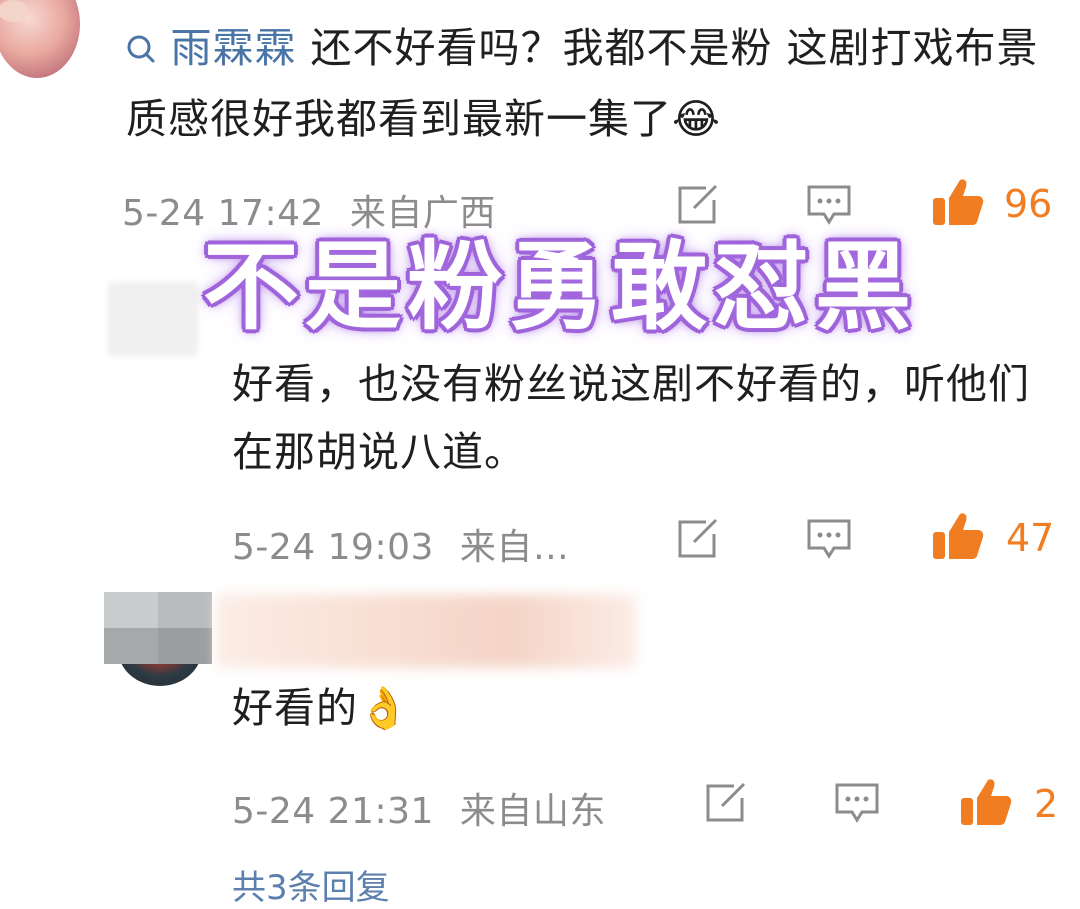 The width and height of the screenshot is (1080, 909). I want to click on avatar-mosaic, so click(158, 628).